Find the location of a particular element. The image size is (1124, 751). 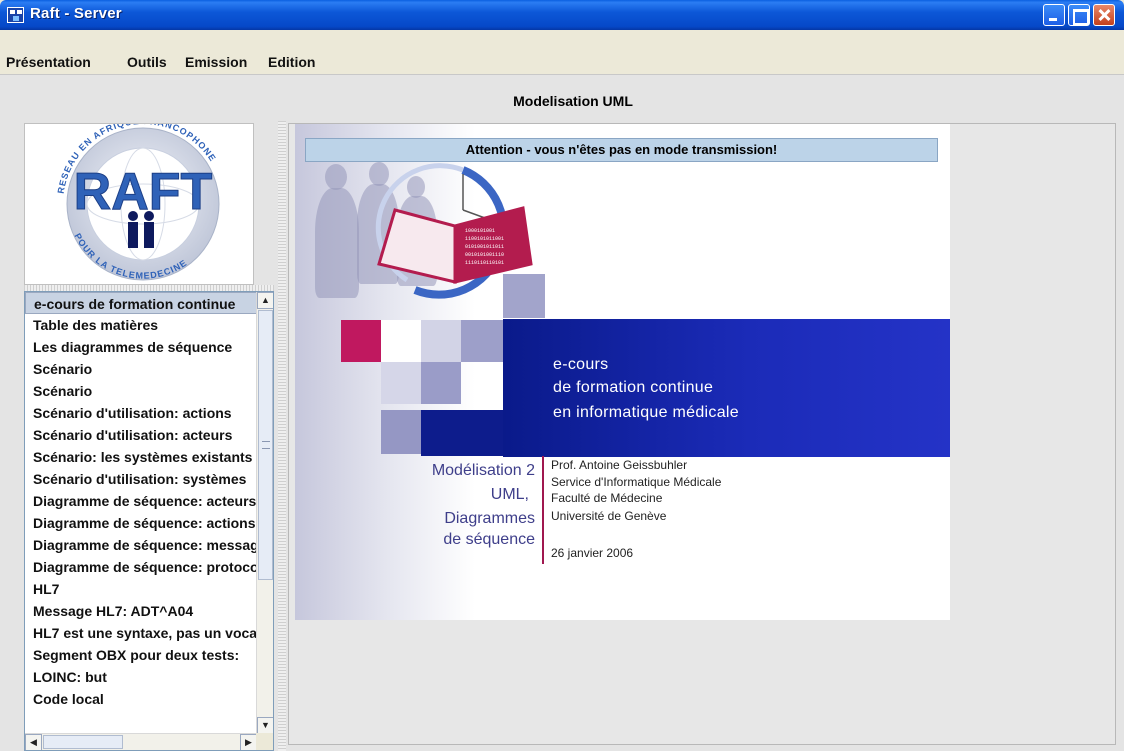

slide-list-item: HL7 est une syntaxe, pas un vocabulaire is located at coordinates (141, 633).